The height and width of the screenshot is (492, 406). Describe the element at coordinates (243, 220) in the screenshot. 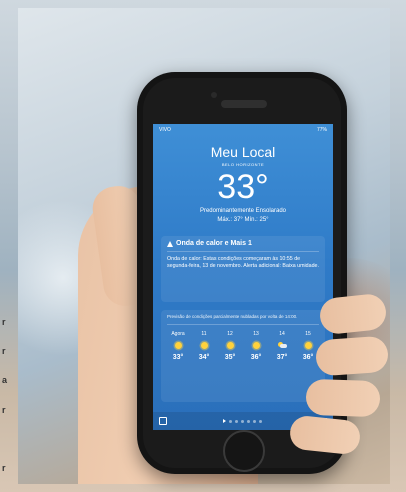

I see `high-low-text: Máx.: 37° Mín.: 25°` at that location.